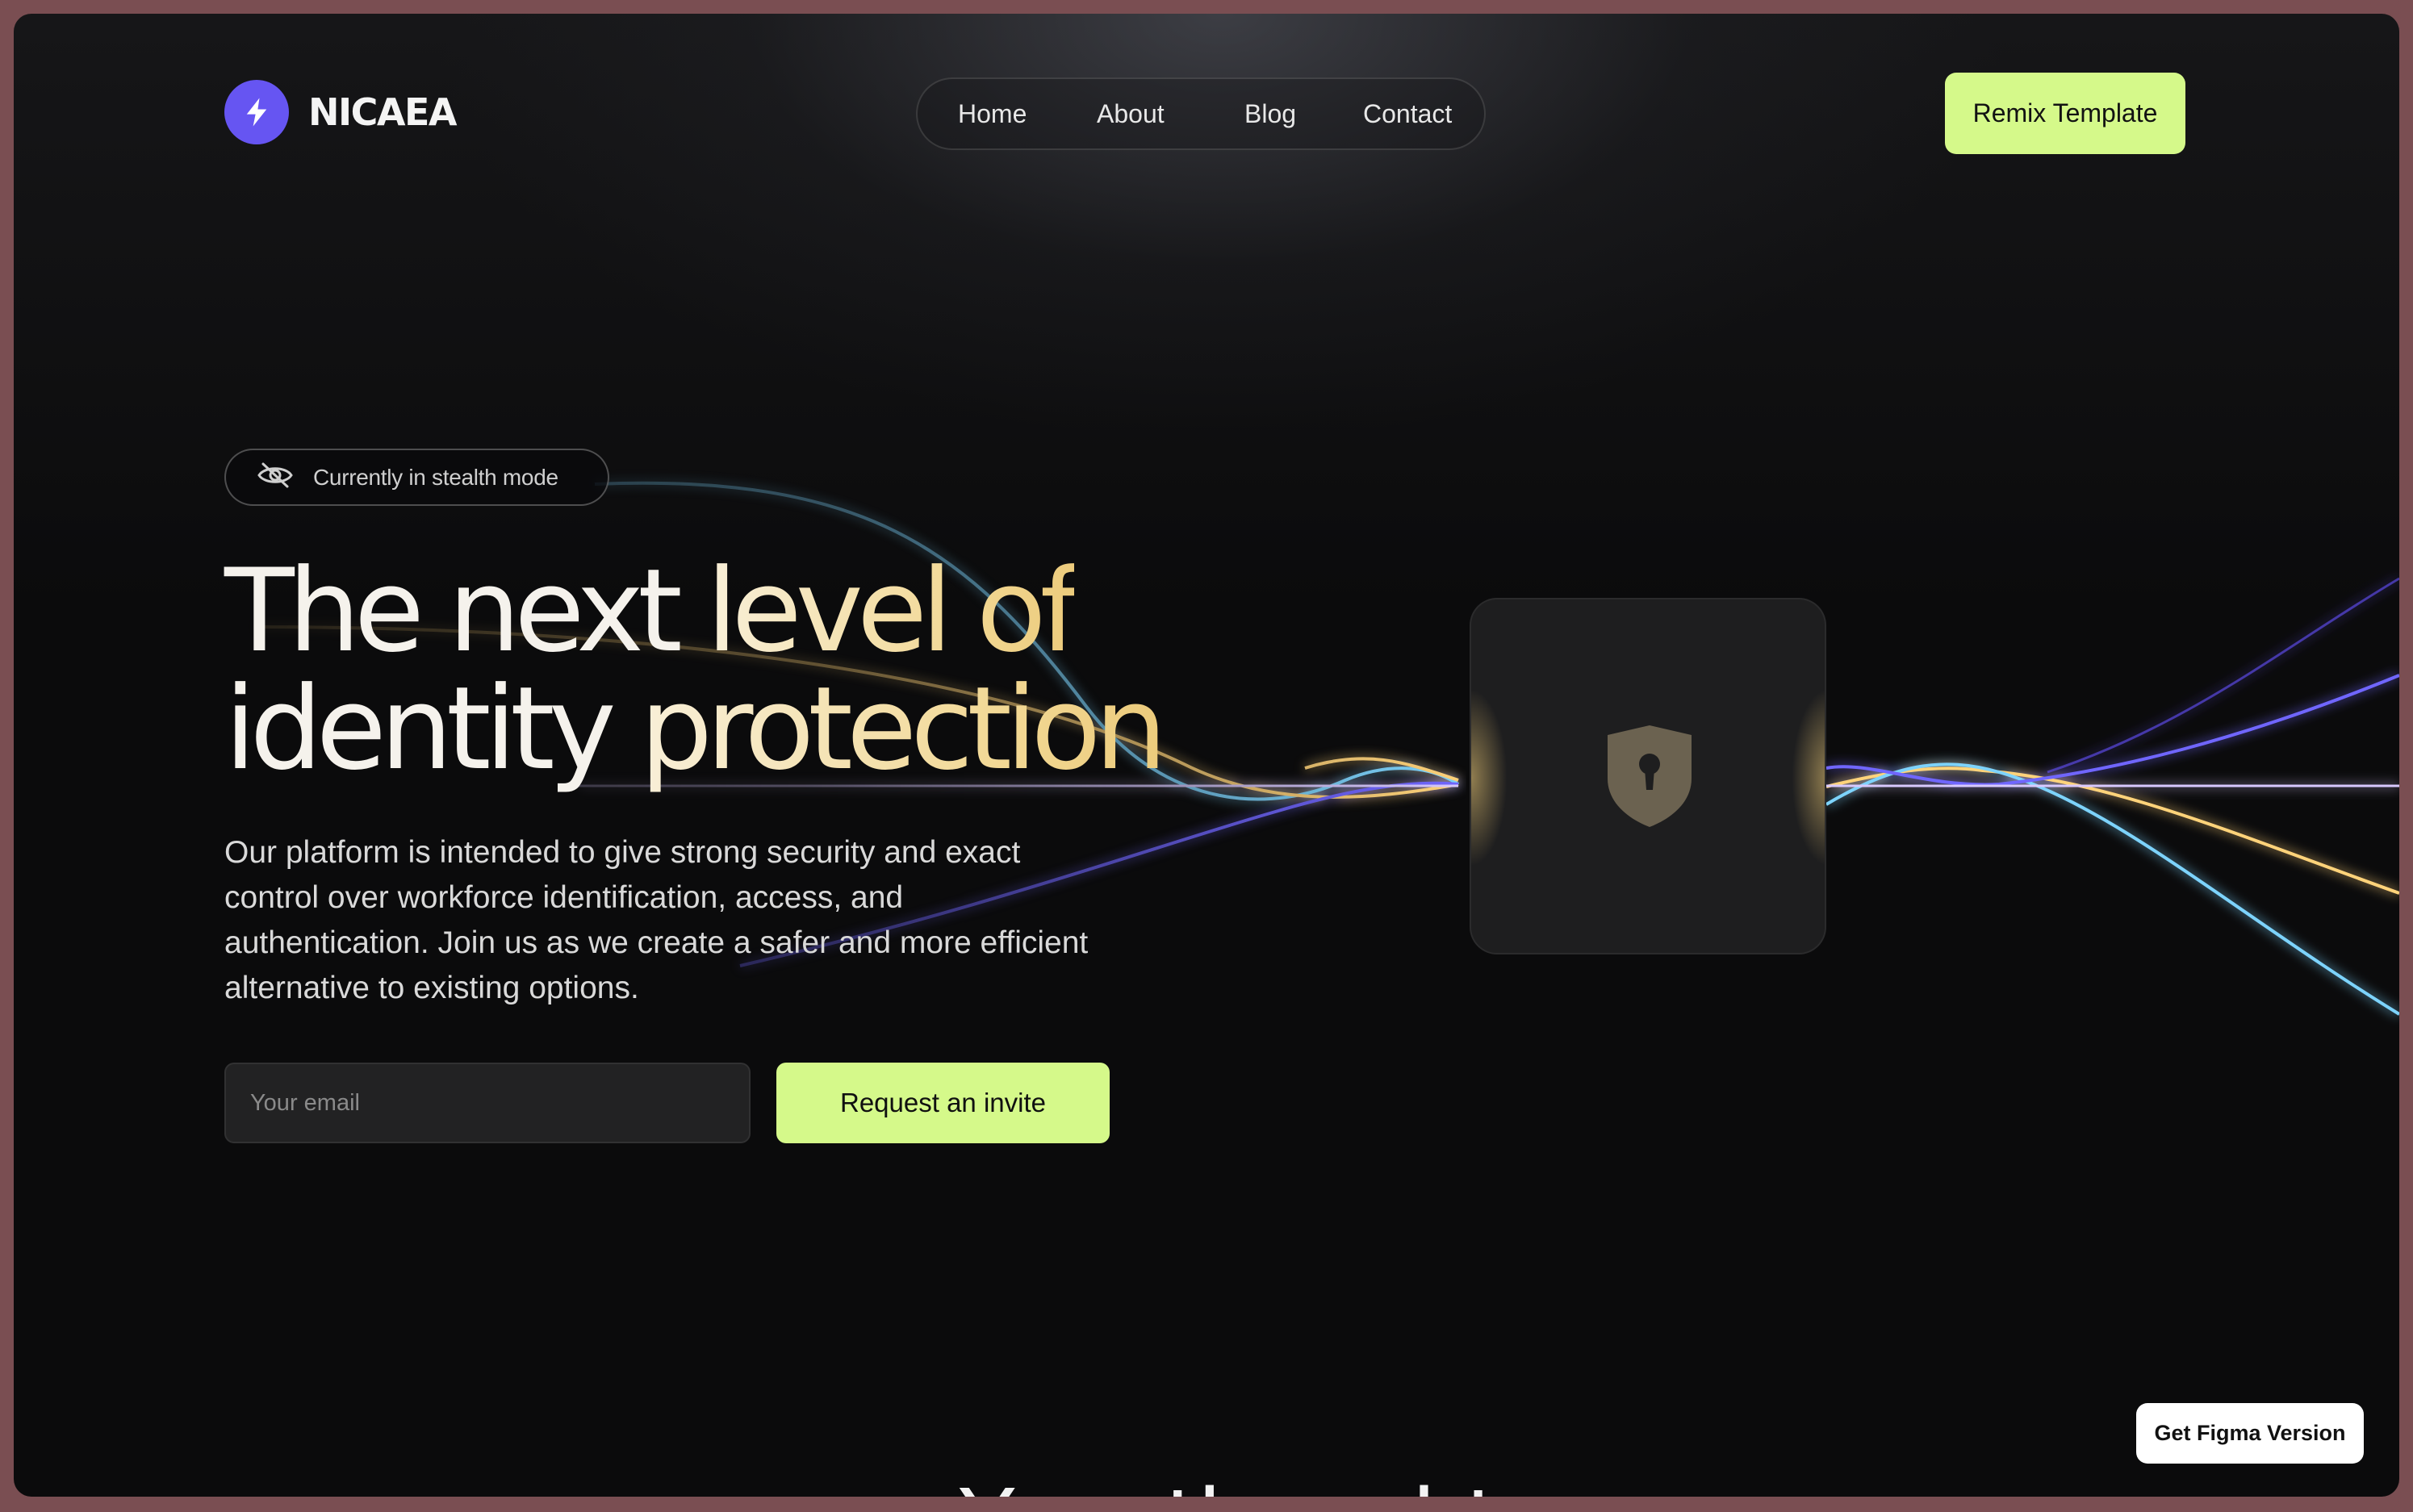 This screenshot has height=1512, width=2413. I want to click on security-card, so click(1648, 776).